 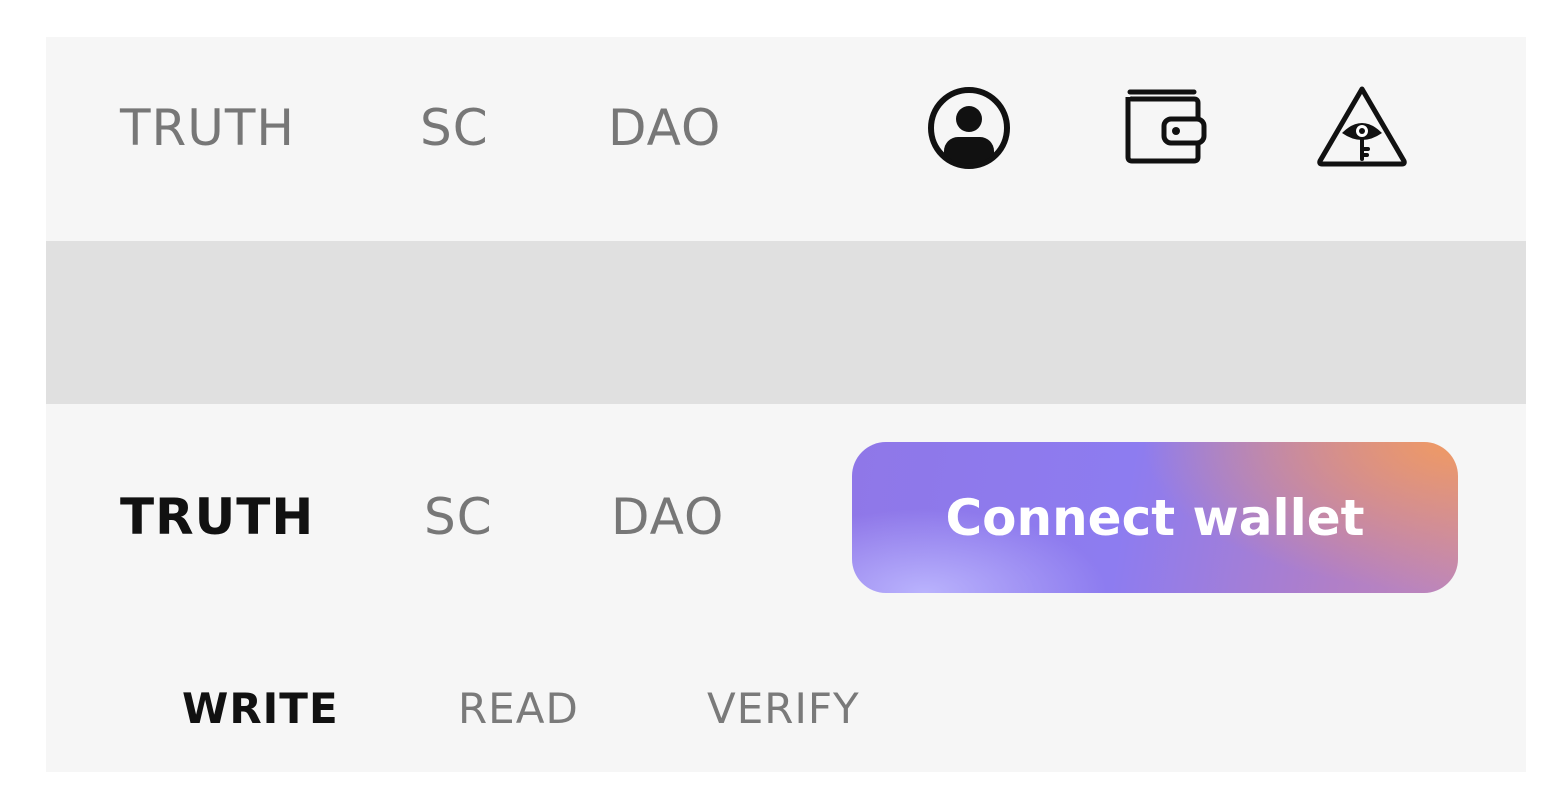 I want to click on tab-read: READ, so click(x=518, y=709).